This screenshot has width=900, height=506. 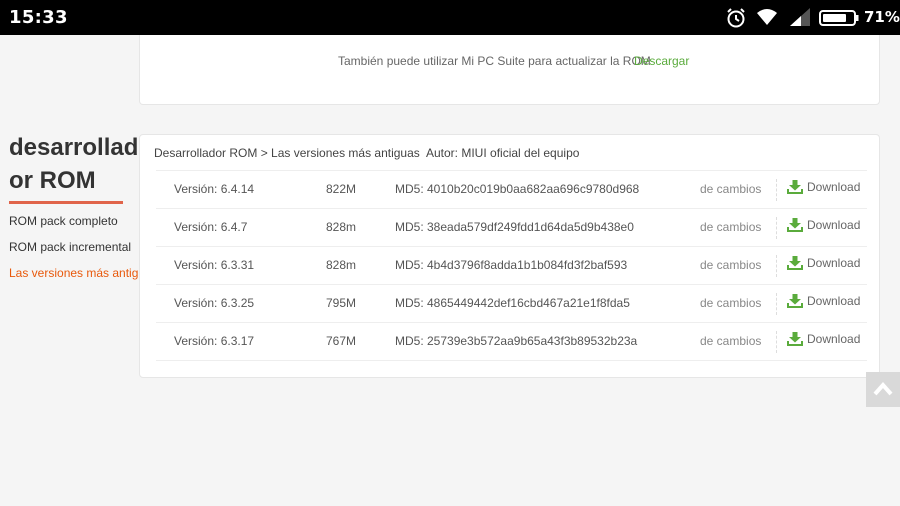 I want to click on version-label: Versión: 6.3.25, so click(x=214, y=303).